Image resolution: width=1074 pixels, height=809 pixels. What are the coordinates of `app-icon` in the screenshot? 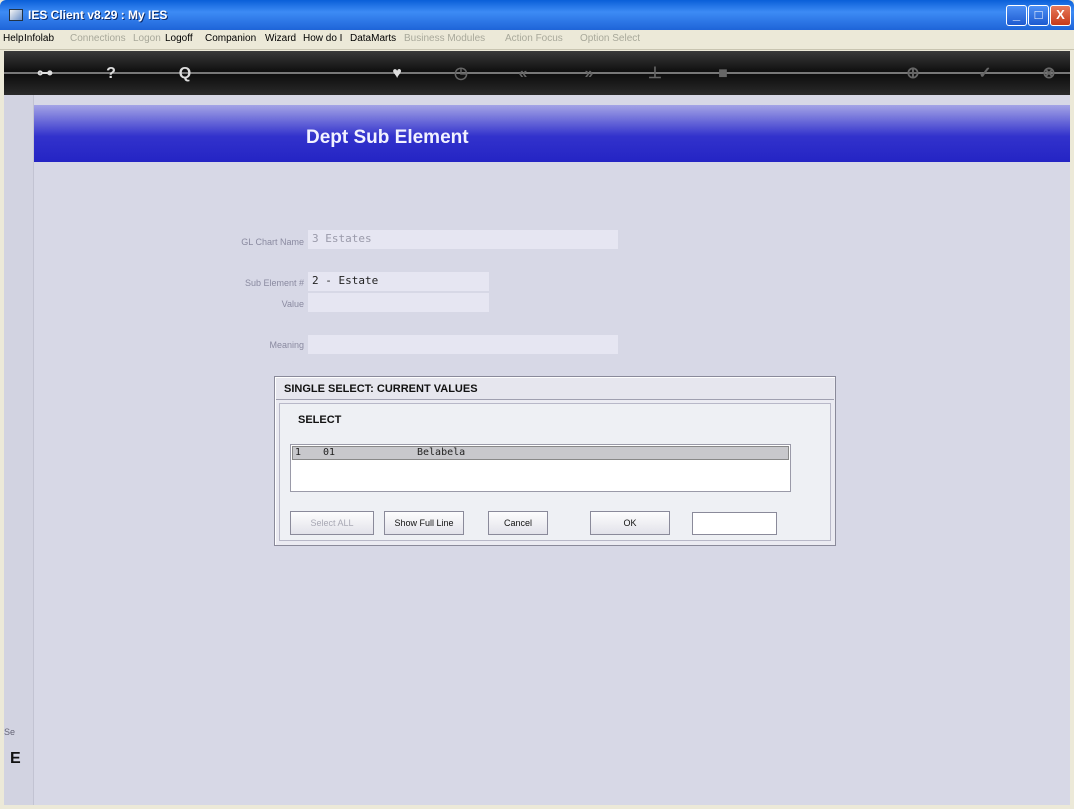 It's located at (16, 15).